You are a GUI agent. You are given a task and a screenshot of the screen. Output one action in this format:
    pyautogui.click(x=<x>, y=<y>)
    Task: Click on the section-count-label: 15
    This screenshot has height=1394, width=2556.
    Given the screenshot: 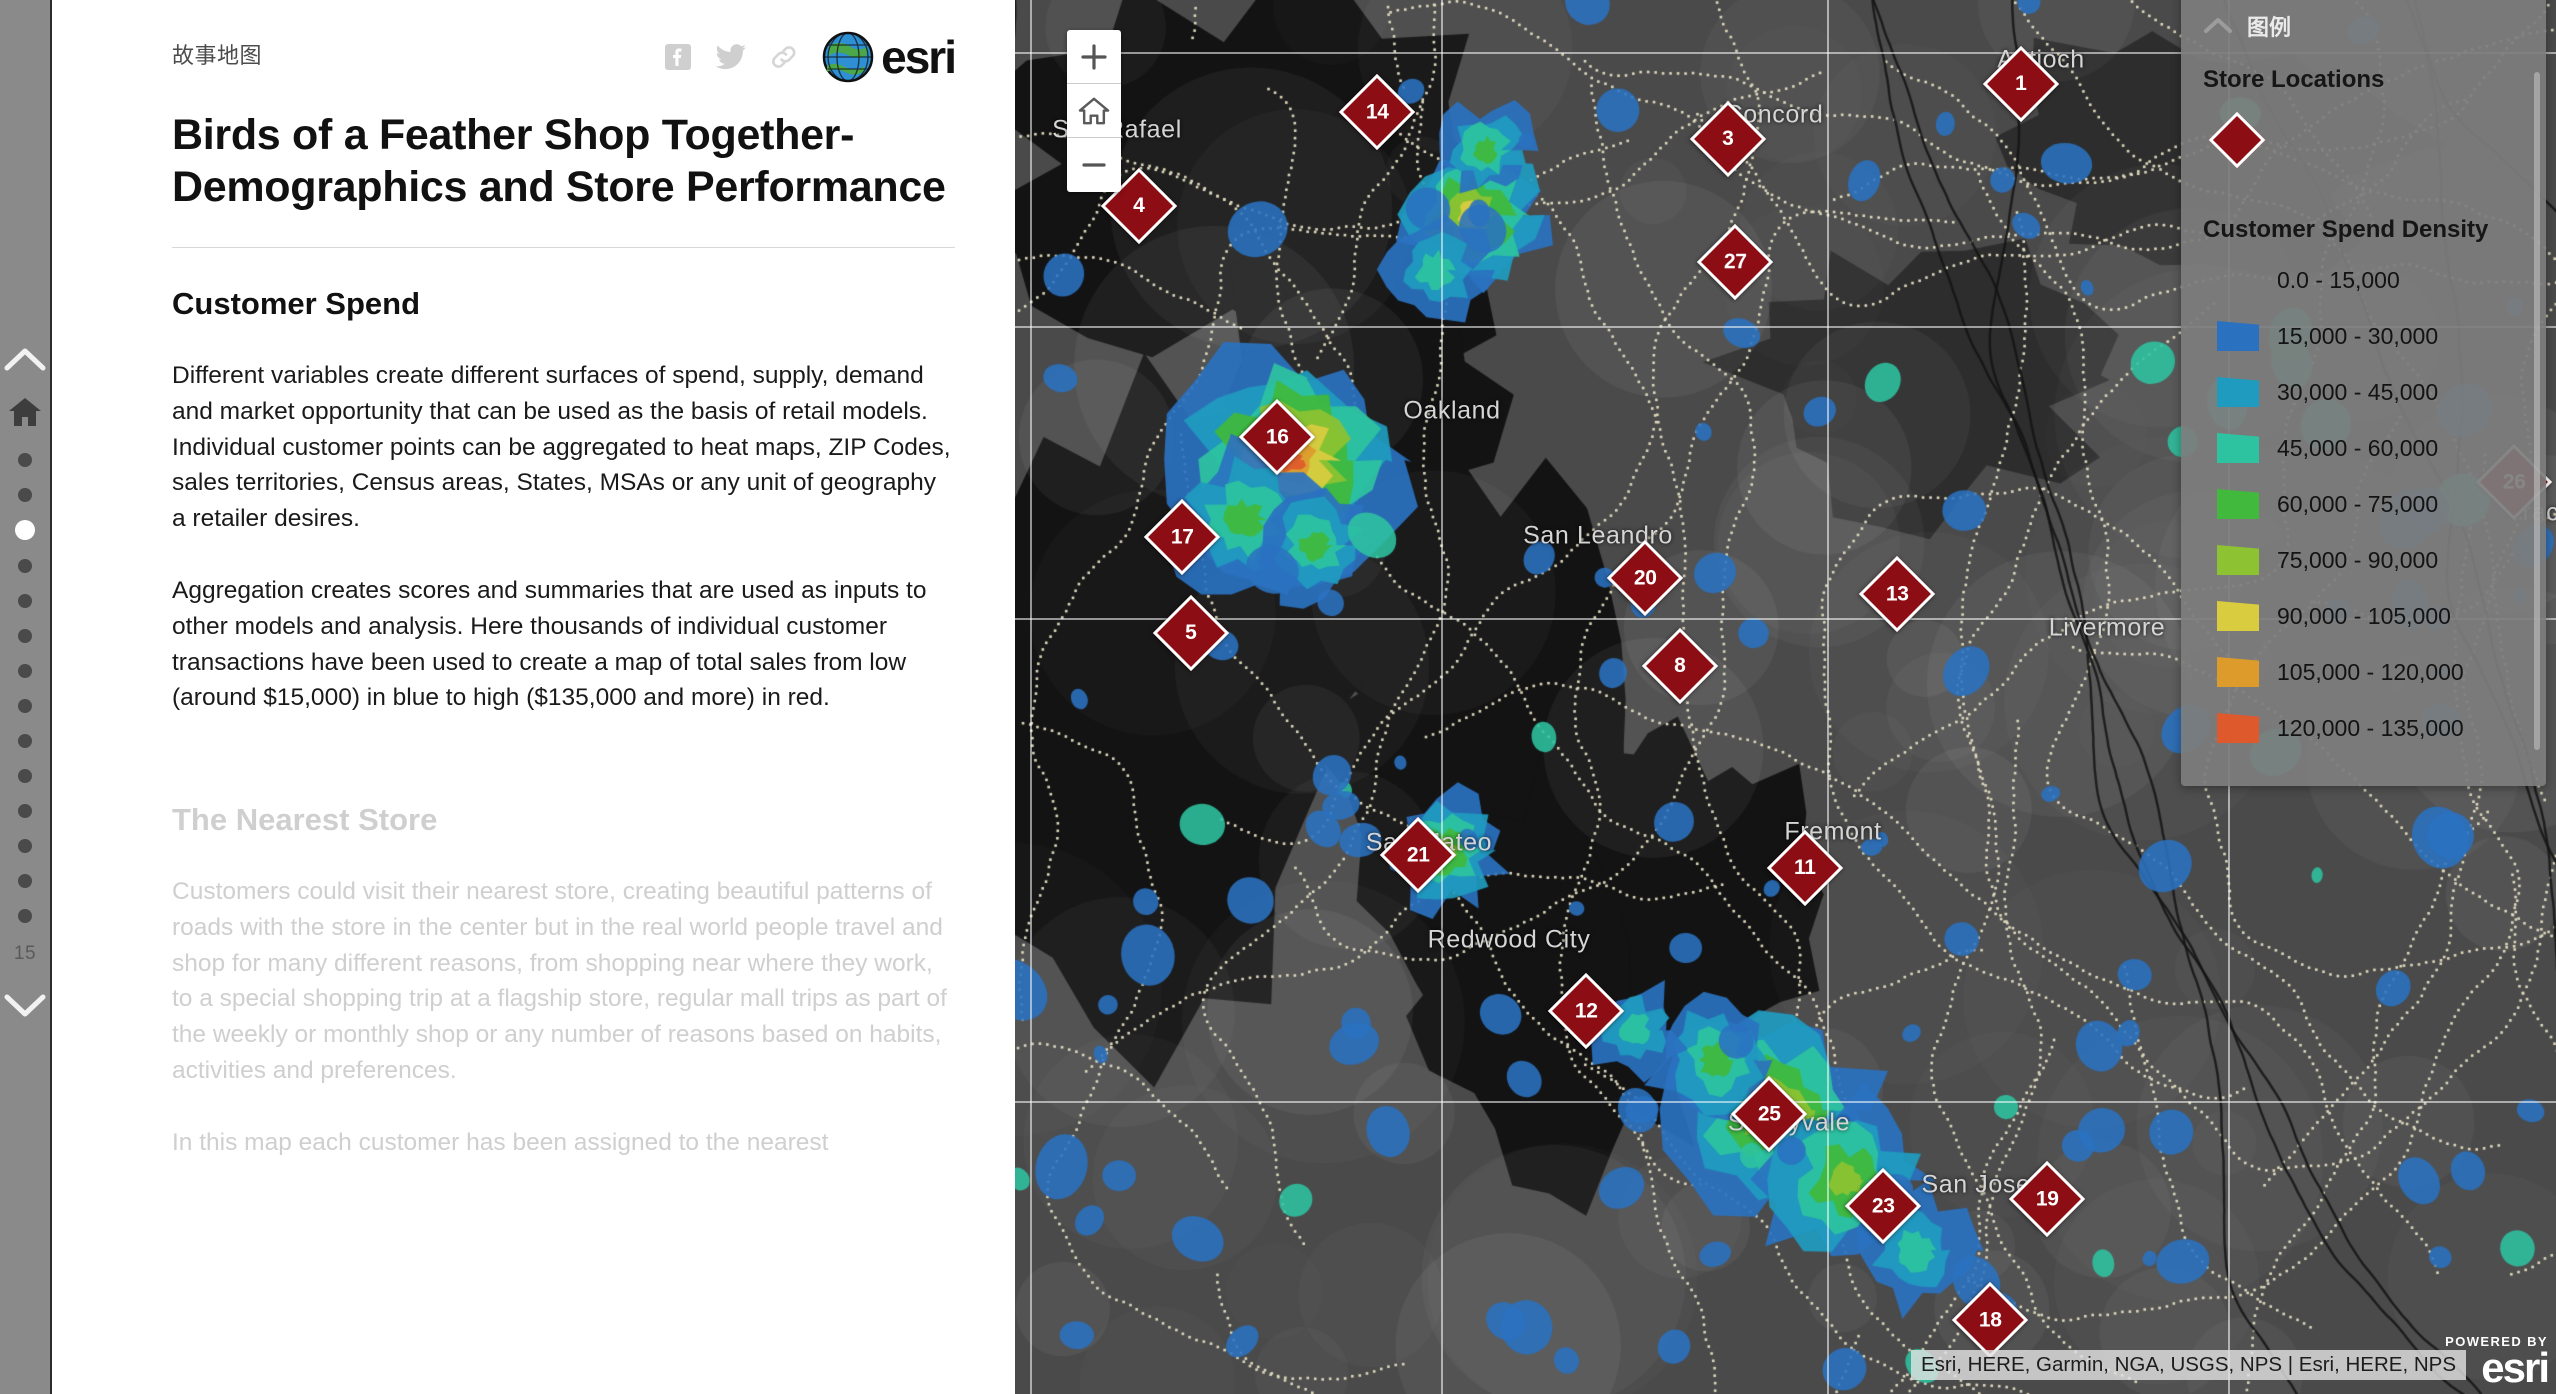 What is the action you would take?
    pyautogui.click(x=25, y=953)
    